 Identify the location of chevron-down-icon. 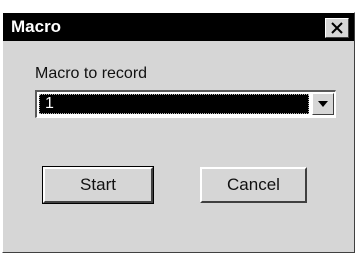
(323, 104).